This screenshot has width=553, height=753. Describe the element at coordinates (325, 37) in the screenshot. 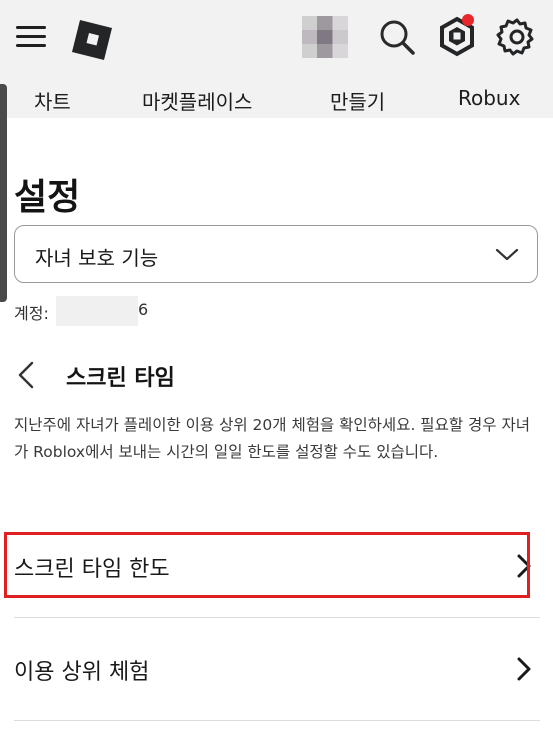

I see `avatar` at that location.